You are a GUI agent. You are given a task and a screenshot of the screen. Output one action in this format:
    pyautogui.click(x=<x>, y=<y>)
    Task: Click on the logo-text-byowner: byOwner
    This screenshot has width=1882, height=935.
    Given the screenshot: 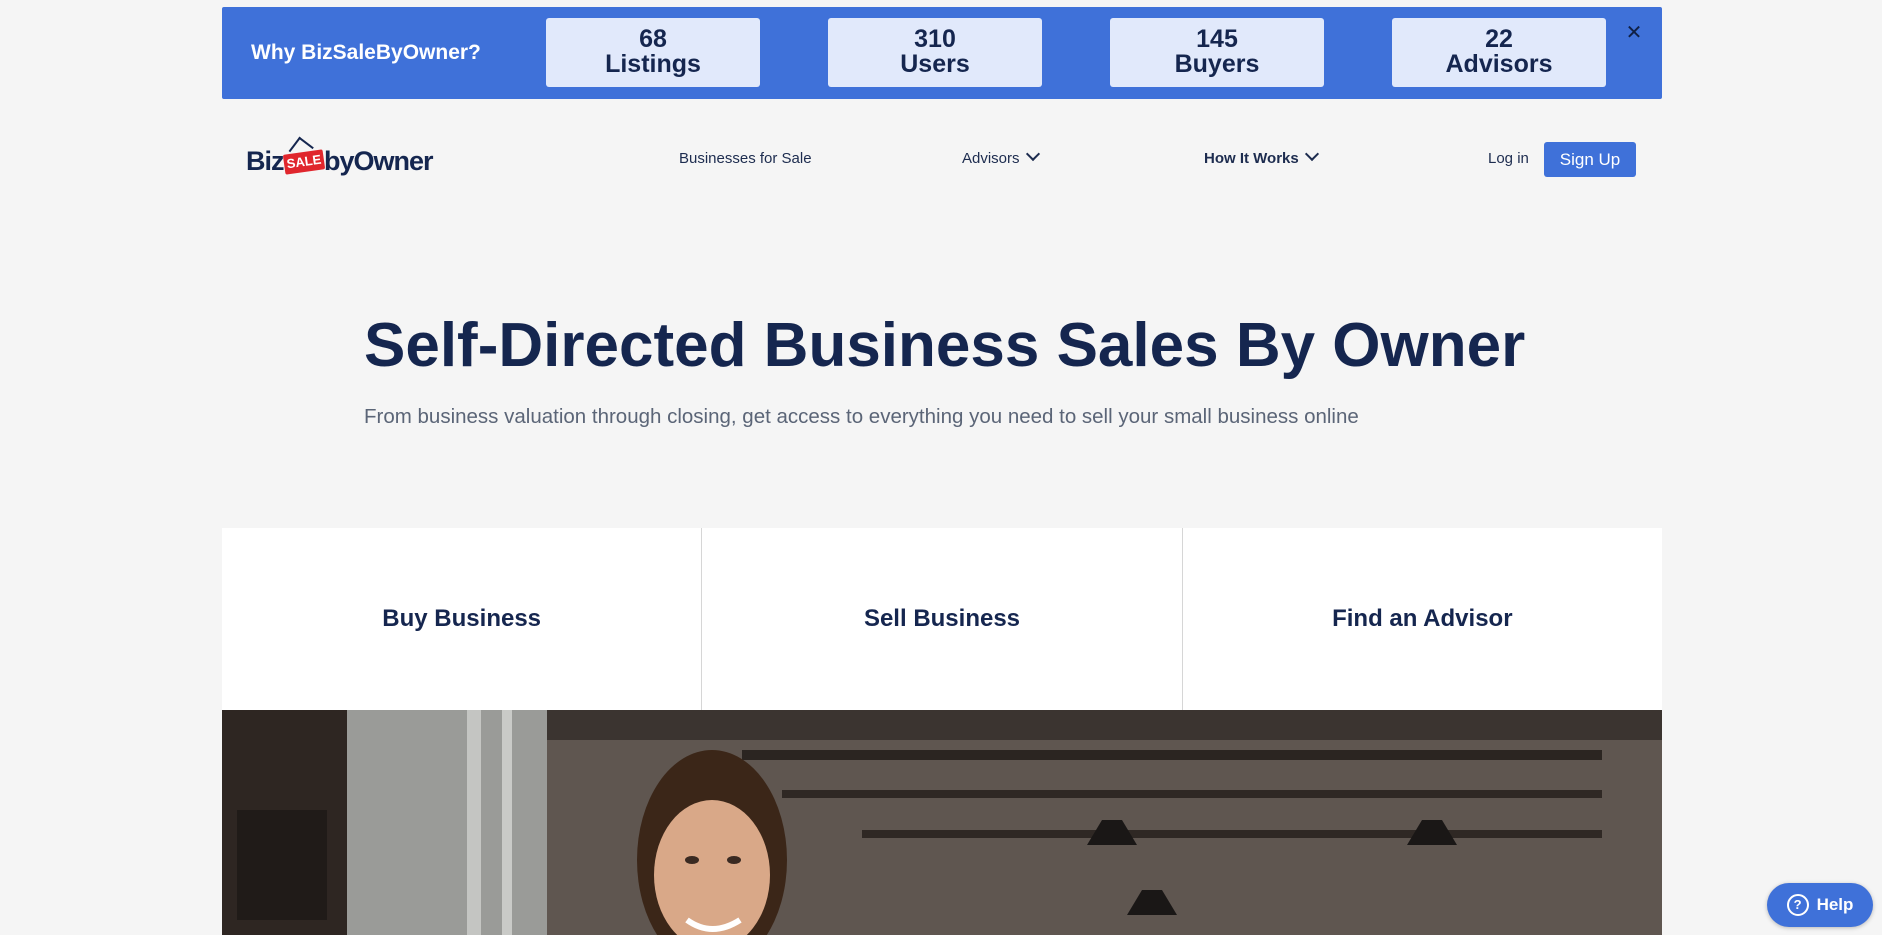 What is the action you would take?
    pyautogui.click(x=379, y=161)
    